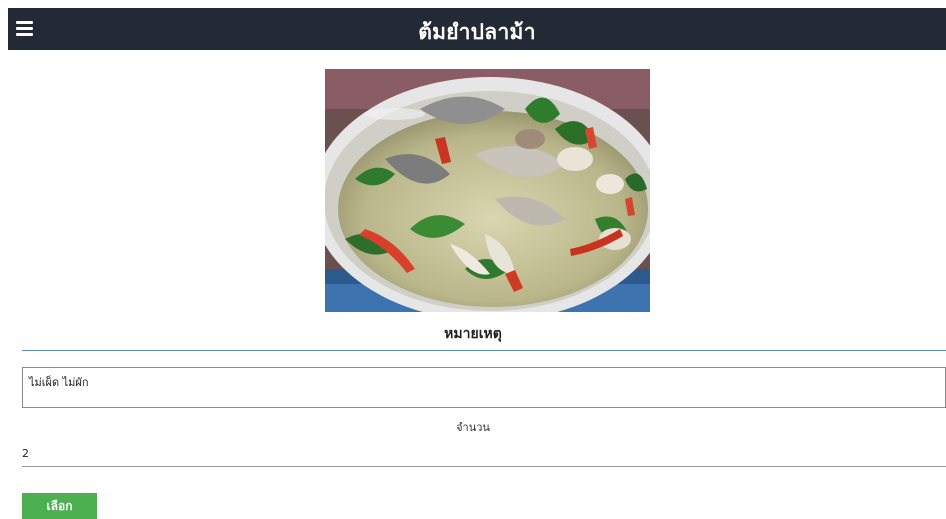  I want to click on note-textarea: ไม่เผ็ด ไม่ผัก, so click(484, 387).